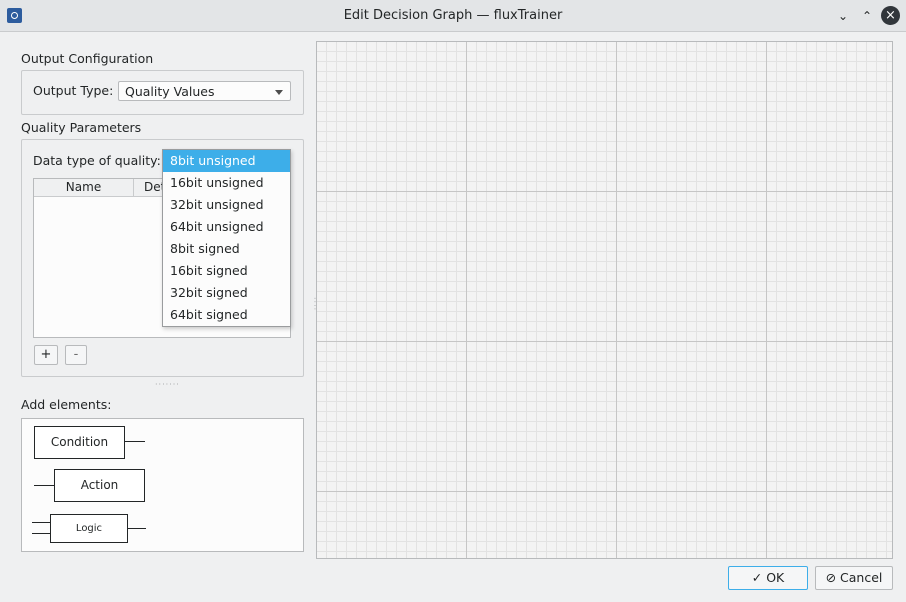 The width and height of the screenshot is (906, 602). I want to click on element-palette: Condition Action Logic, so click(162, 485).